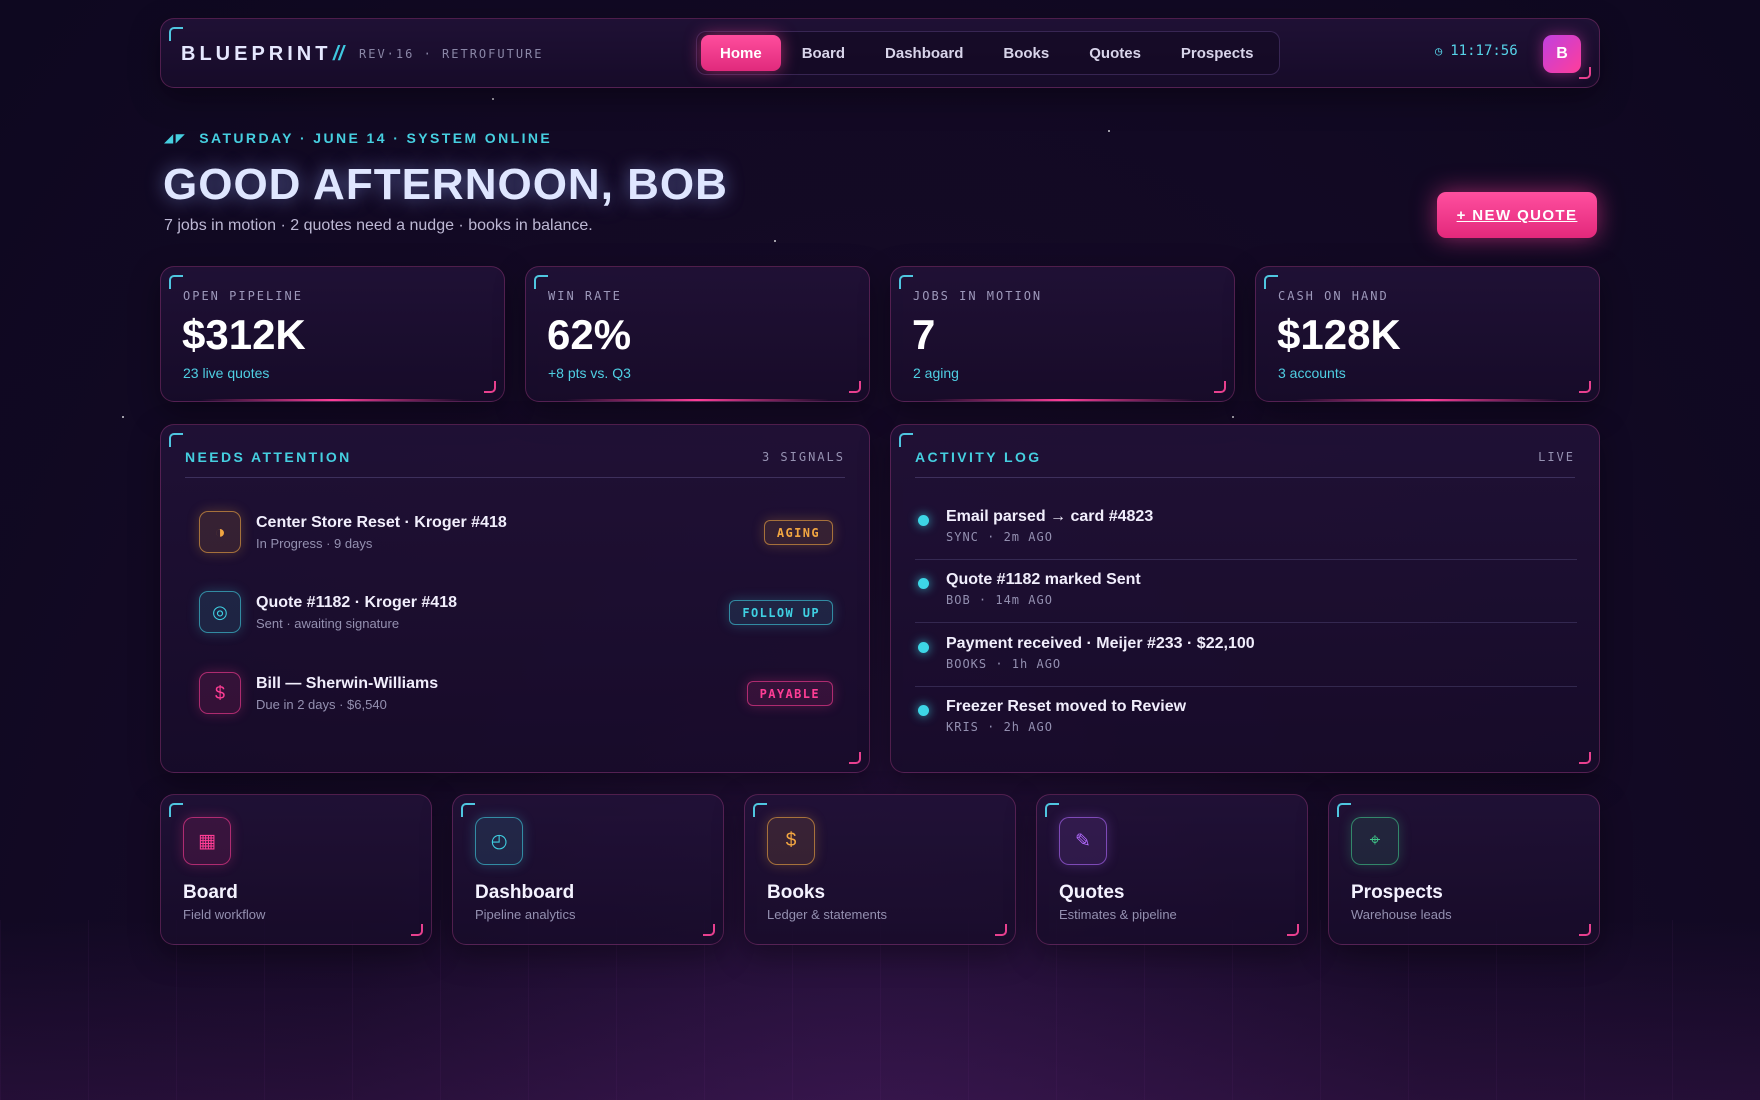 This screenshot has width=1760, height=1100. Describe the element at coordinates (1562, 54) in the screenshot. I see `user-avatar: B` at that location.